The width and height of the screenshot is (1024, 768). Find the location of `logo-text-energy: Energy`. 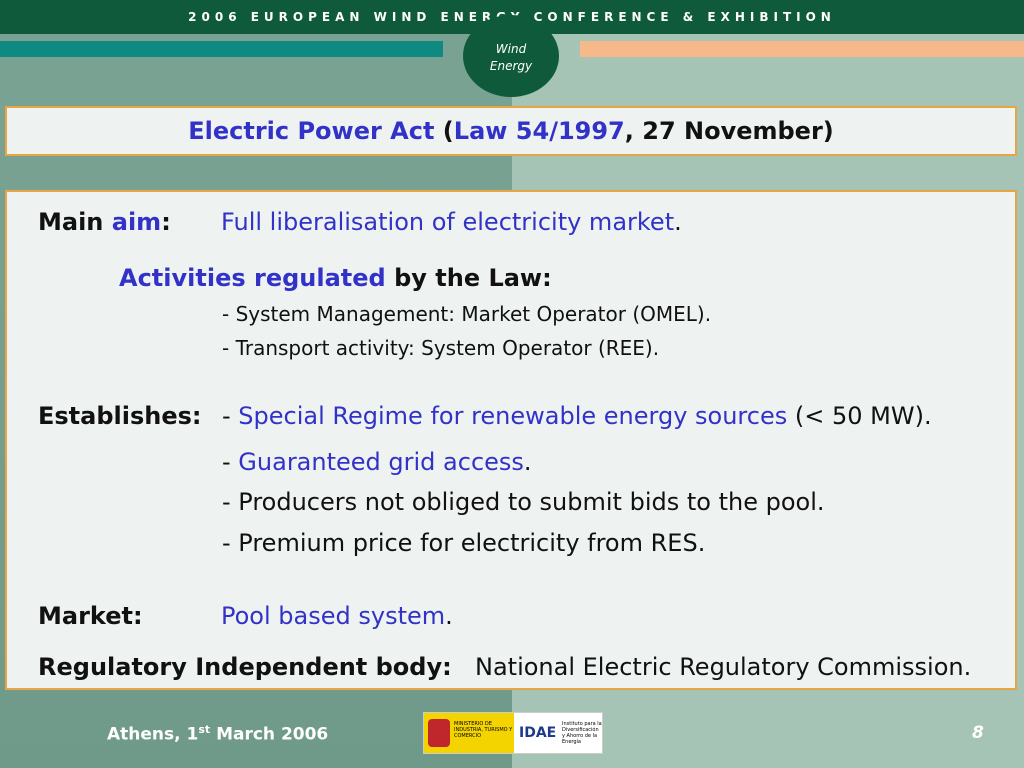

logo-text-energy: Energy is located at coordinates (511, 66).